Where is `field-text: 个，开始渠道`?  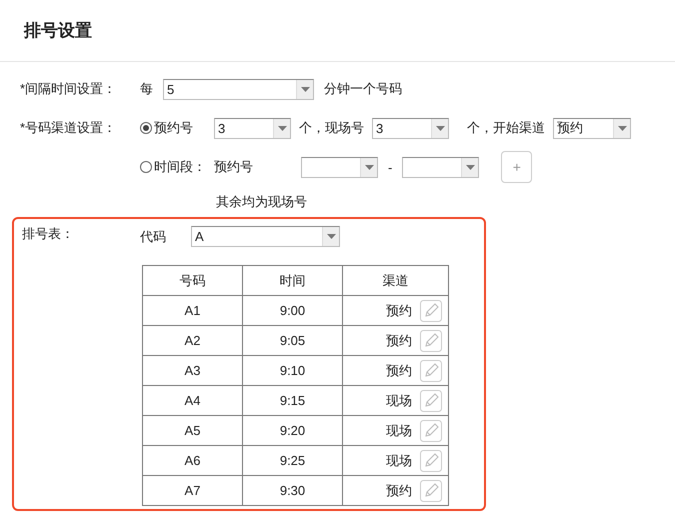
field-text: 个，开始渠道 is located at coordinates (506, 128).